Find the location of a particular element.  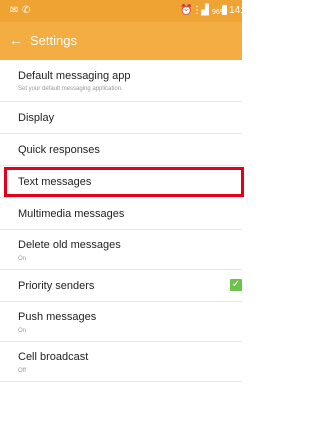

setting-text-messages: Text messages is located at coordinates (122, 182).